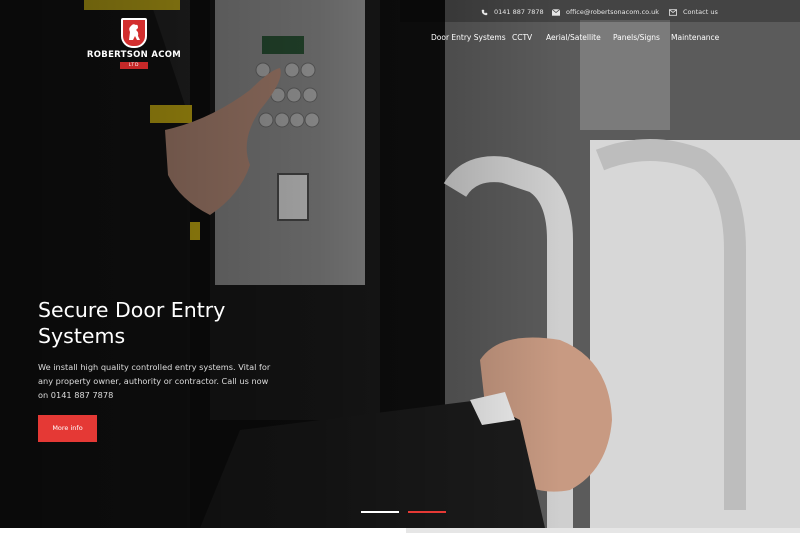 The image size is (800, 533). I want to click on logo: ROBERTSON ACOM LTD, so click(134, 44).